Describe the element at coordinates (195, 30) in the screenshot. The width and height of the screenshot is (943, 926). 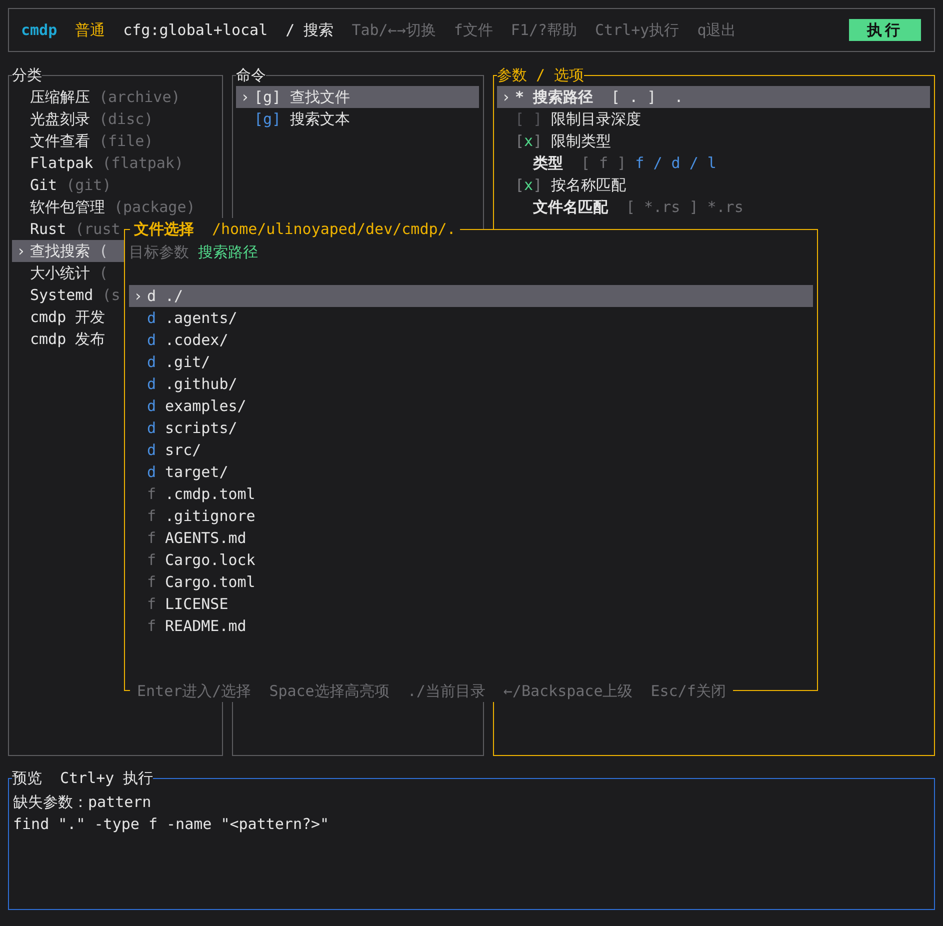
I see `status-text: cfg:global+local` at that location.